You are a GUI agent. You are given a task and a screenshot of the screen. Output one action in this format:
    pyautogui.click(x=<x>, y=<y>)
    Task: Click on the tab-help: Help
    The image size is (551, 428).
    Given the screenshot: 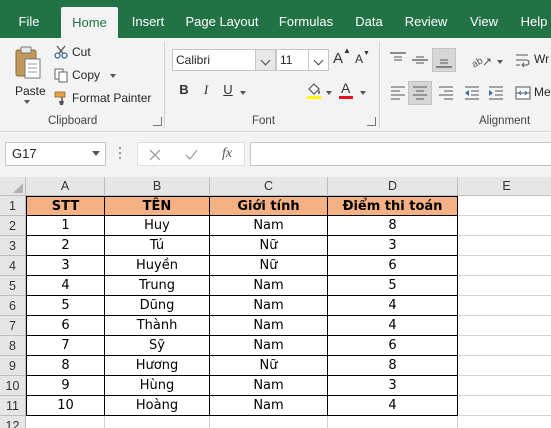 What is the action you would take?
    pyautogui.click(x=532, y=19)
    